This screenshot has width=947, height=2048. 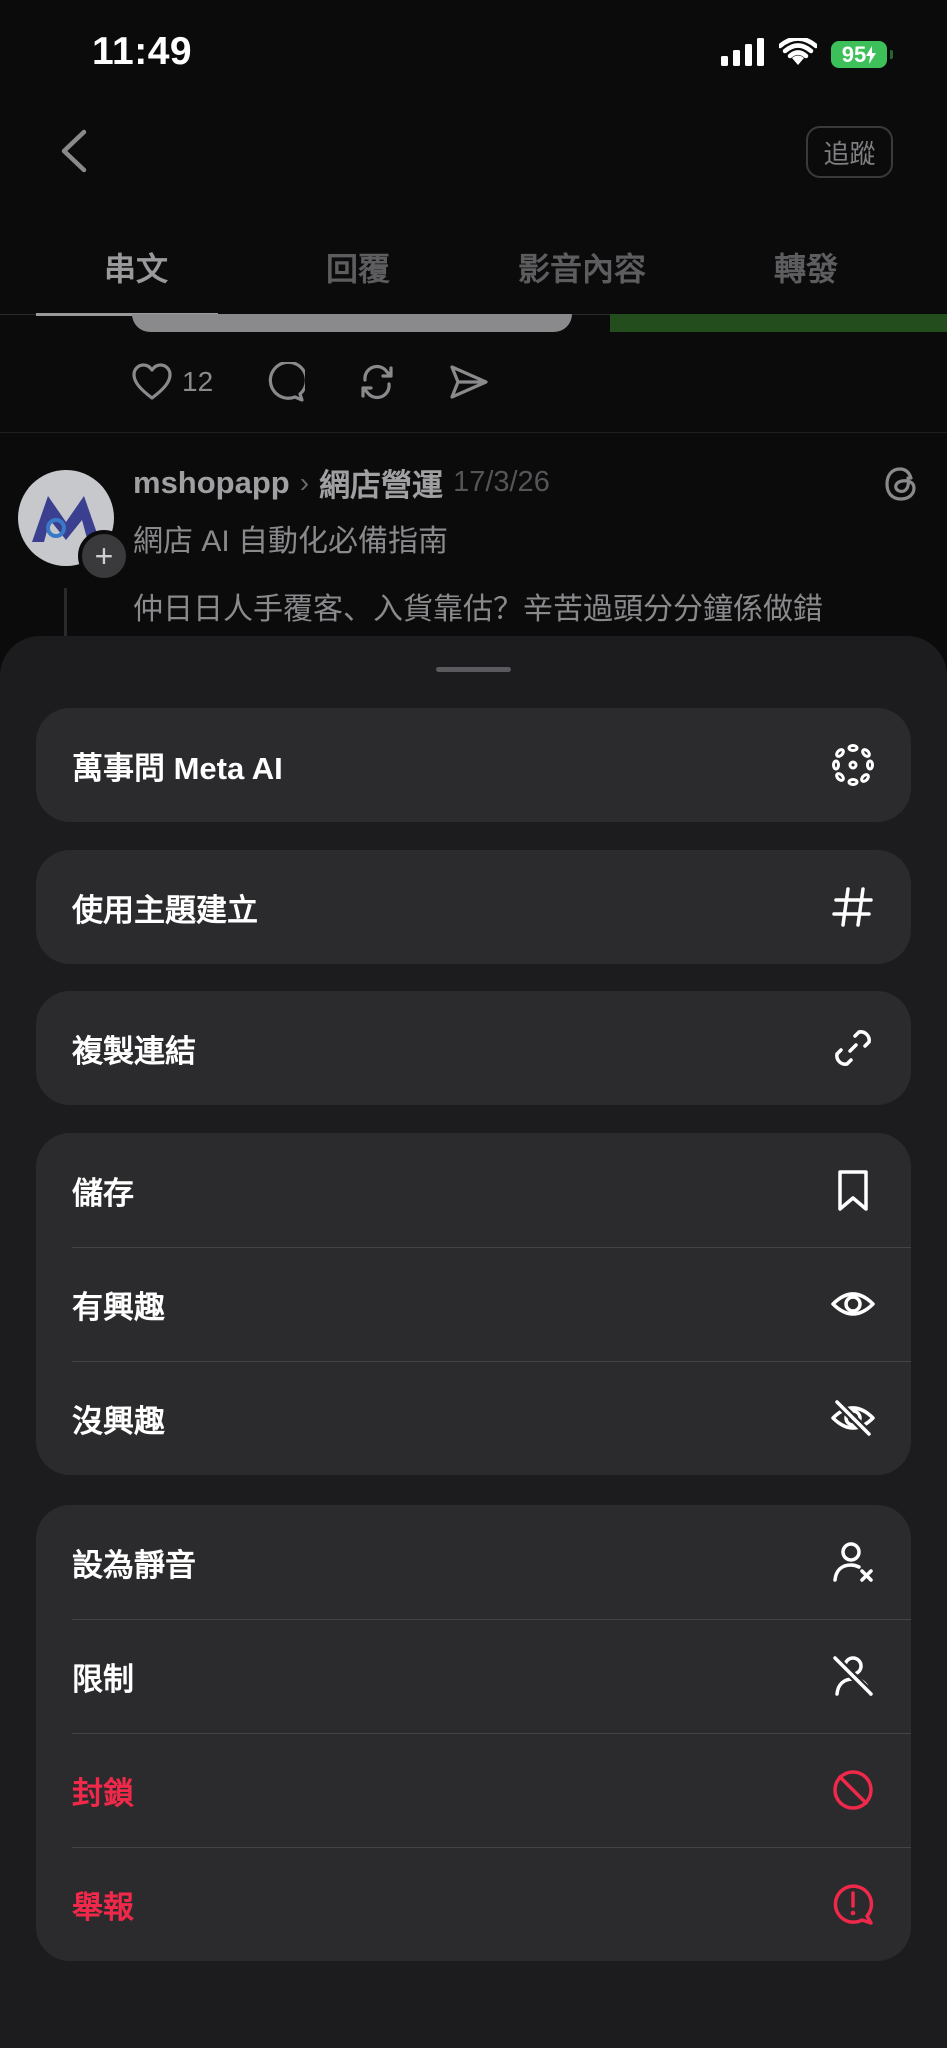 What do you see at coordinates (806, 267) in the screenshot?
I see `tab-reposts: 轉發` at bounding box center [806, 267].